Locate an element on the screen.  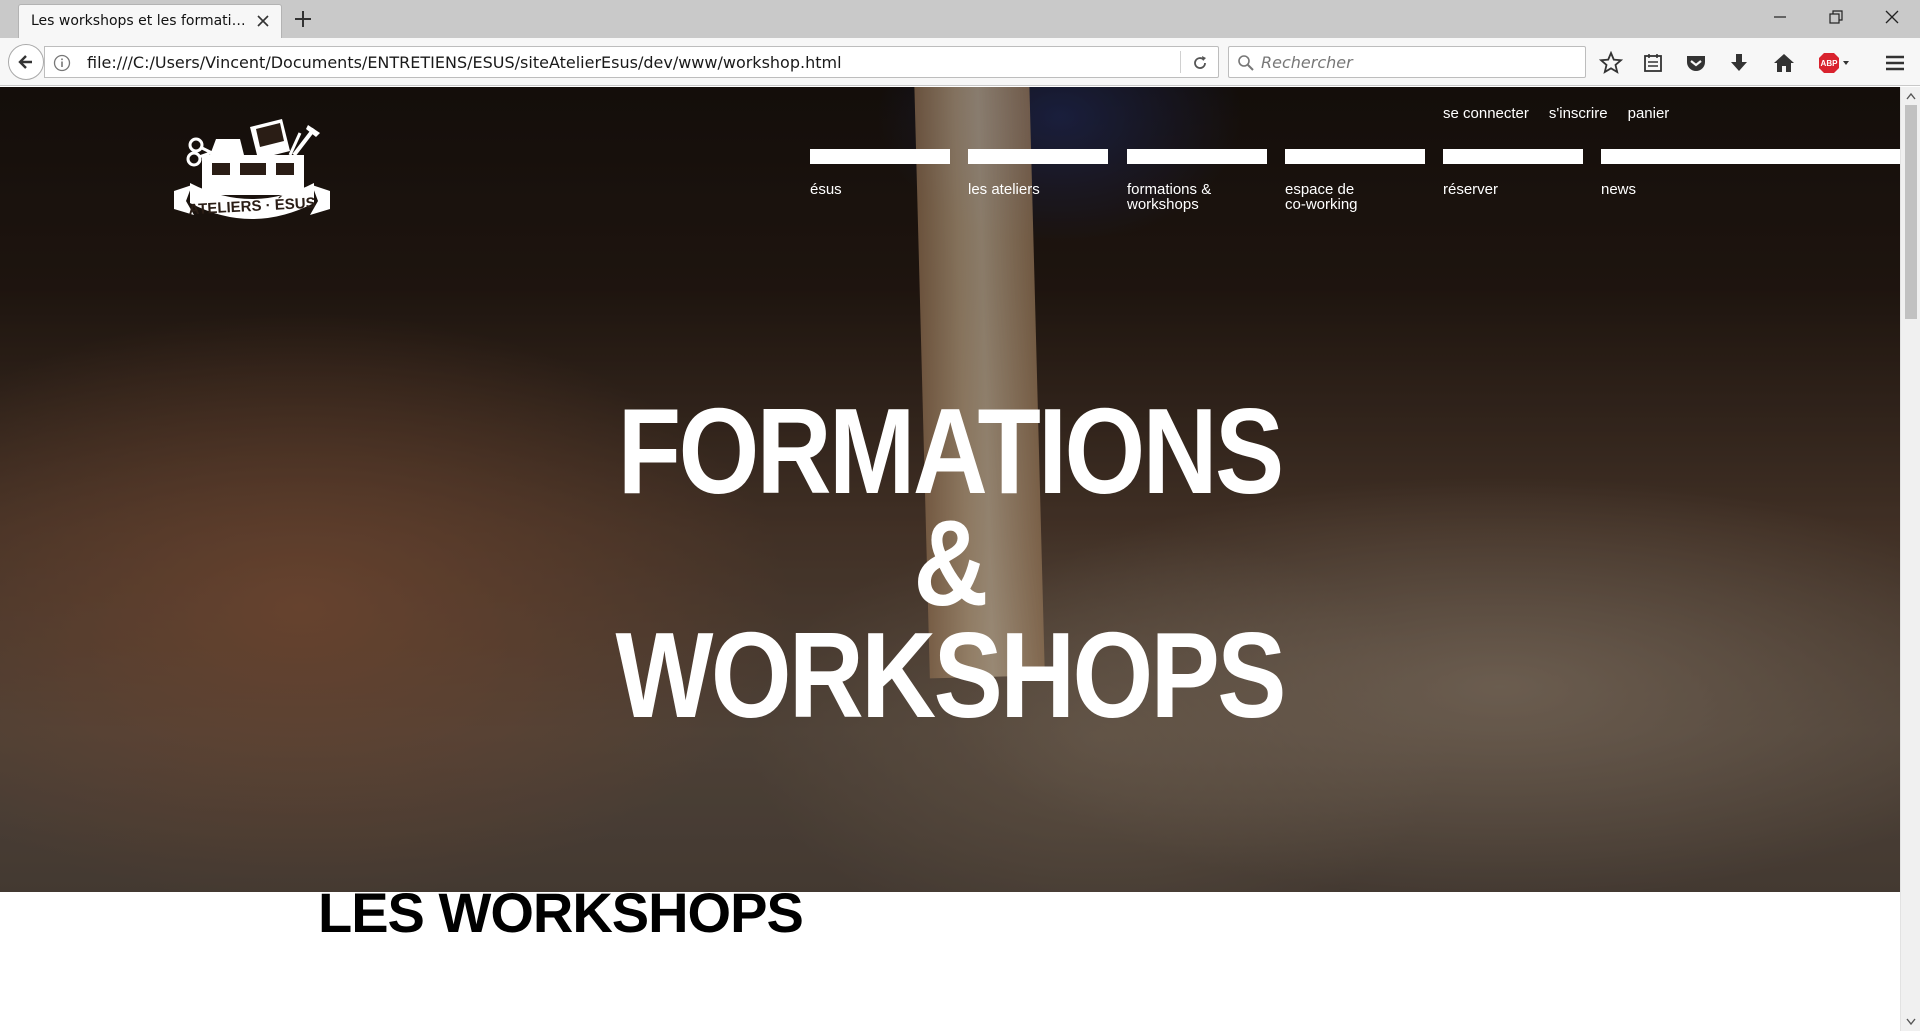
pocket-icon is located at coordinates (1696, 63).